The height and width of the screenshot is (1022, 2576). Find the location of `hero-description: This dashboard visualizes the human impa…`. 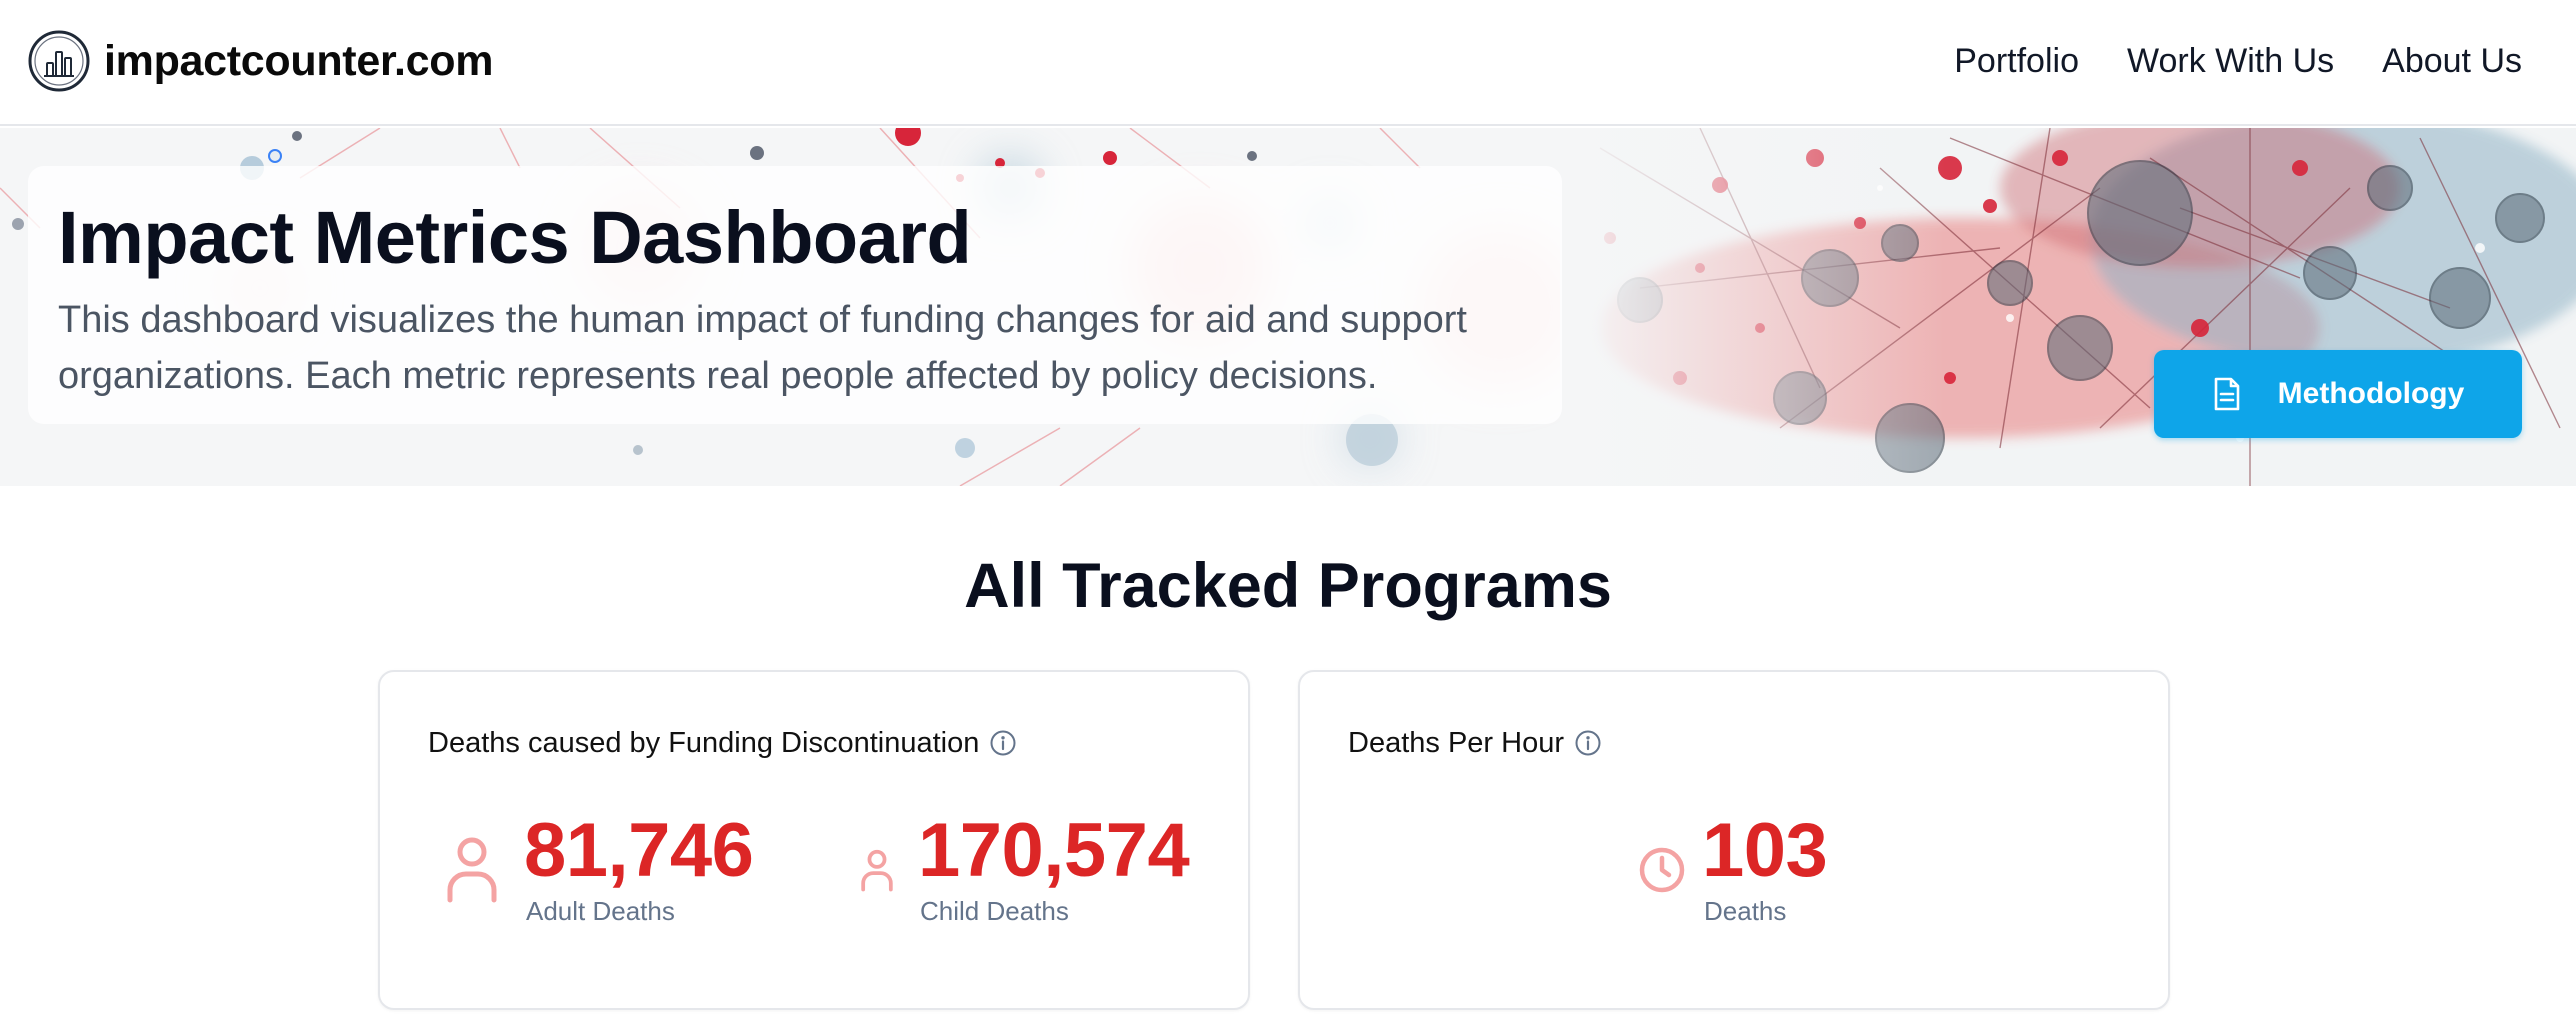

hero-description: This dashboard visualizes the human impa… is located at coordinates (762, 348).